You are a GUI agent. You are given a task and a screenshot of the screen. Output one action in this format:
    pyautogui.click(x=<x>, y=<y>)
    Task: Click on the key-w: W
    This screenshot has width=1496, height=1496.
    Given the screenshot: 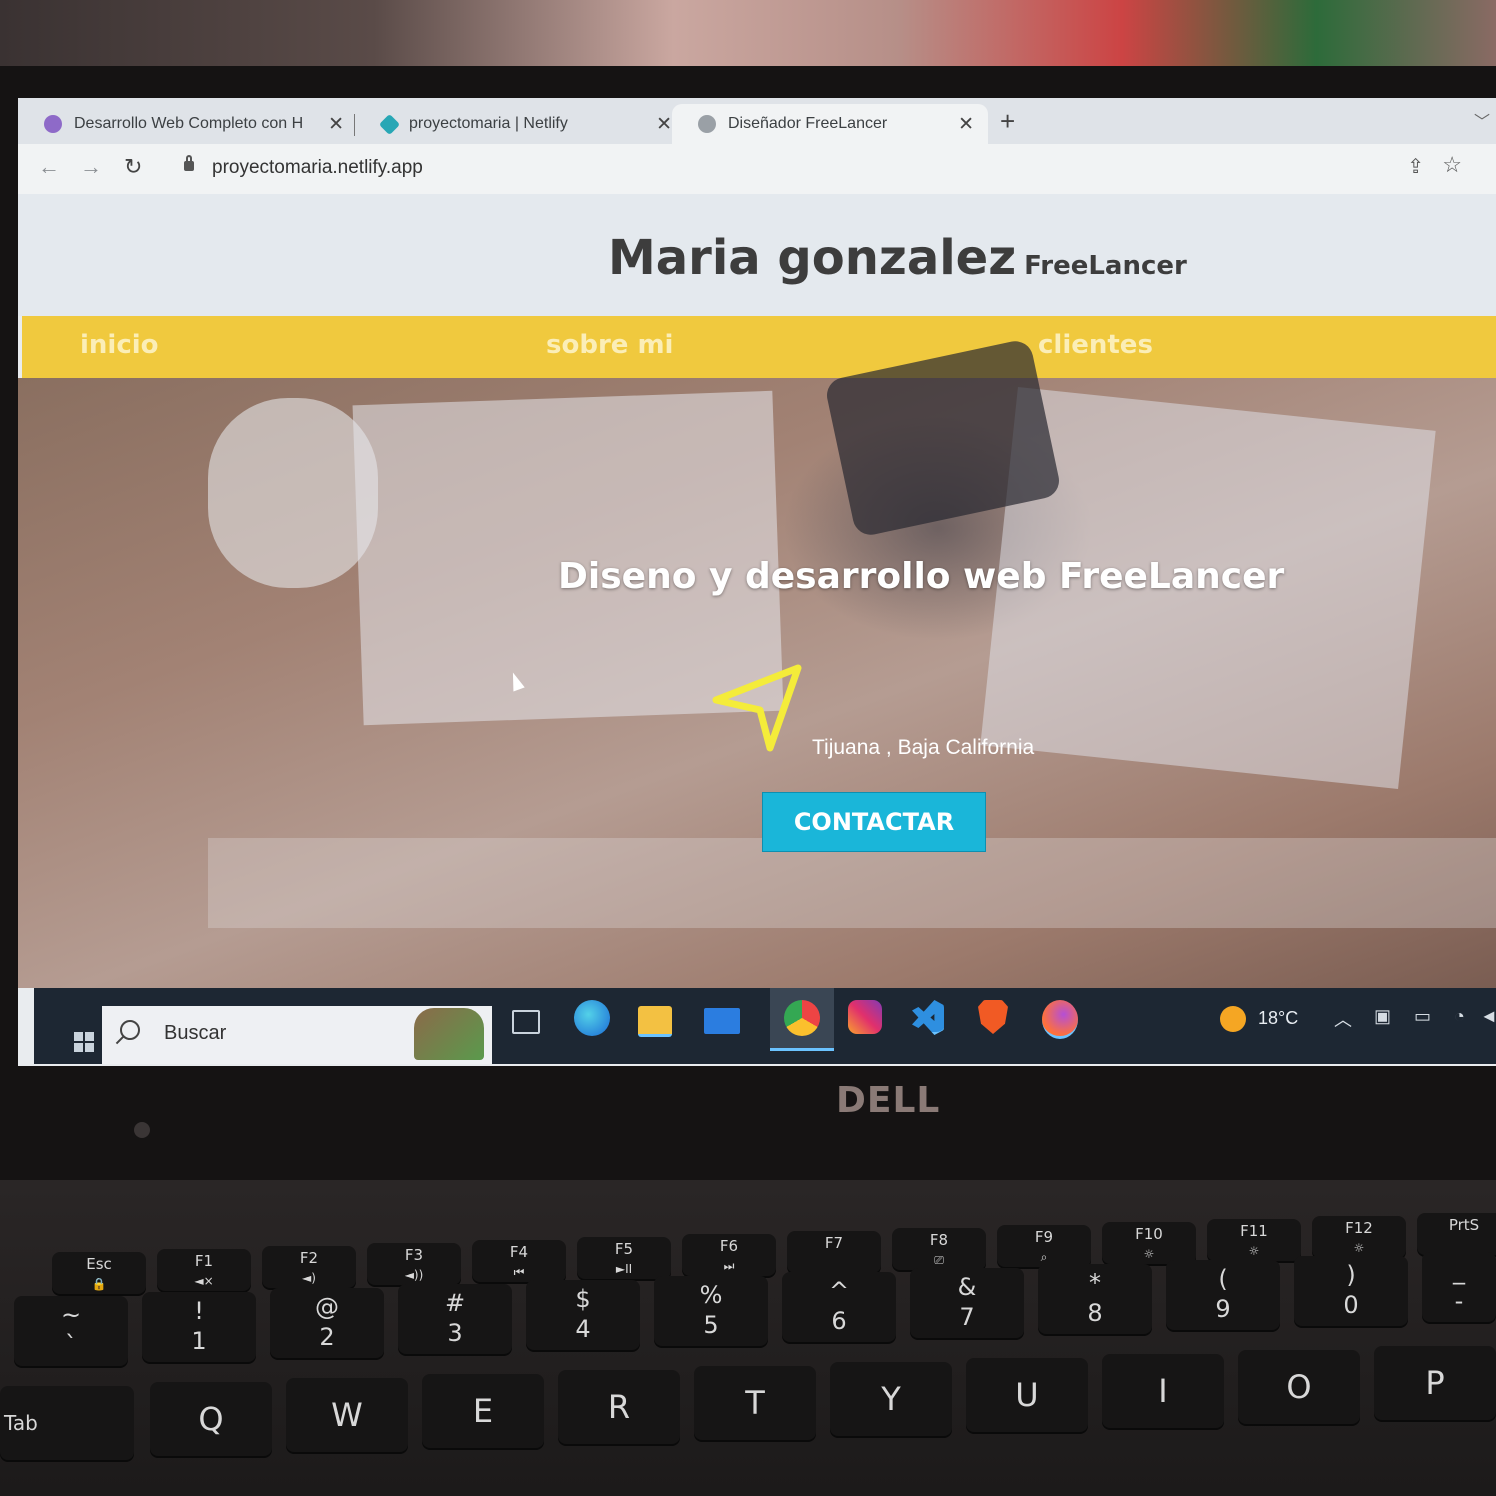 What is the action you would take?
    pyautogui.click(x=347, y=1415)
    